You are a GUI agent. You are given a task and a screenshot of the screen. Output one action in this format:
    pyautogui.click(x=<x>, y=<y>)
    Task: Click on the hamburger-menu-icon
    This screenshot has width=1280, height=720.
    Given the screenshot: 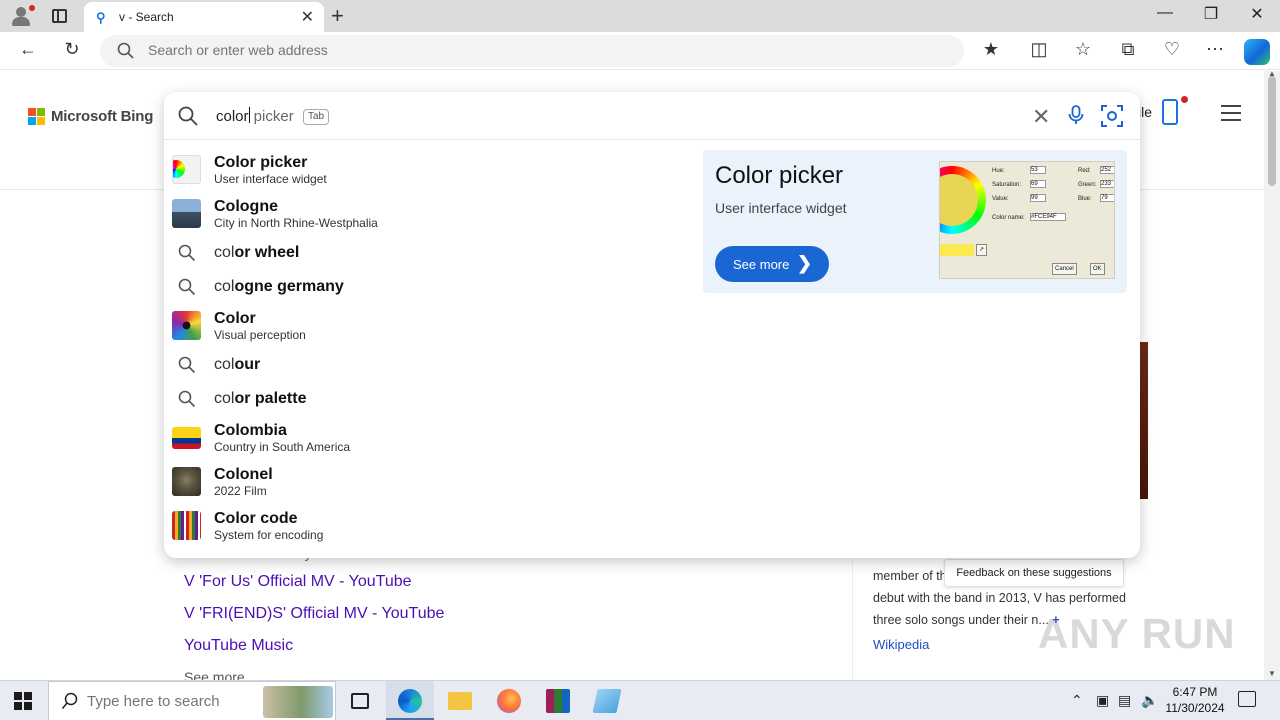 What is the action you would take?
    pyautogui.click(x=1231, y=115)
    